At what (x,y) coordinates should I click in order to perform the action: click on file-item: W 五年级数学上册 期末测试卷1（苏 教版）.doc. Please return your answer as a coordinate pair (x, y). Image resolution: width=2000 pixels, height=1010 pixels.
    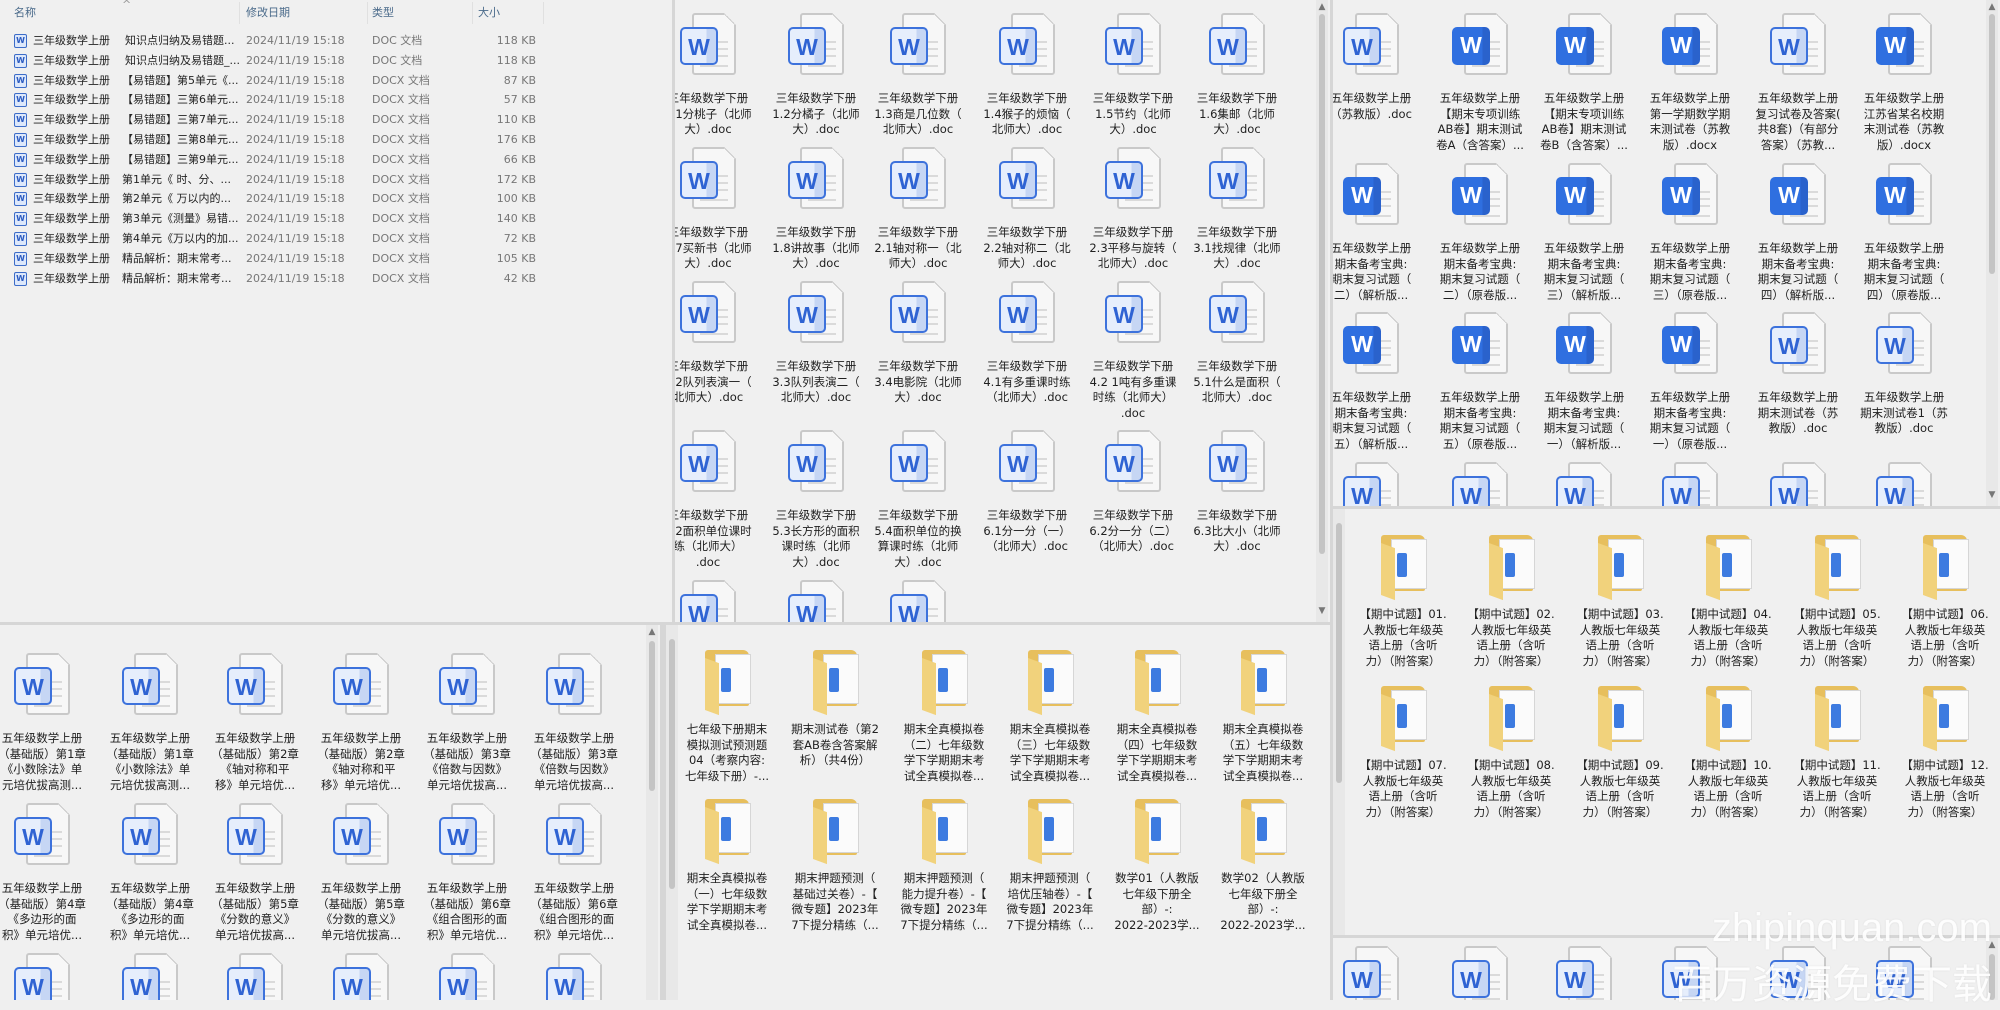
    Looking at the image, I should click on (1904, 374).